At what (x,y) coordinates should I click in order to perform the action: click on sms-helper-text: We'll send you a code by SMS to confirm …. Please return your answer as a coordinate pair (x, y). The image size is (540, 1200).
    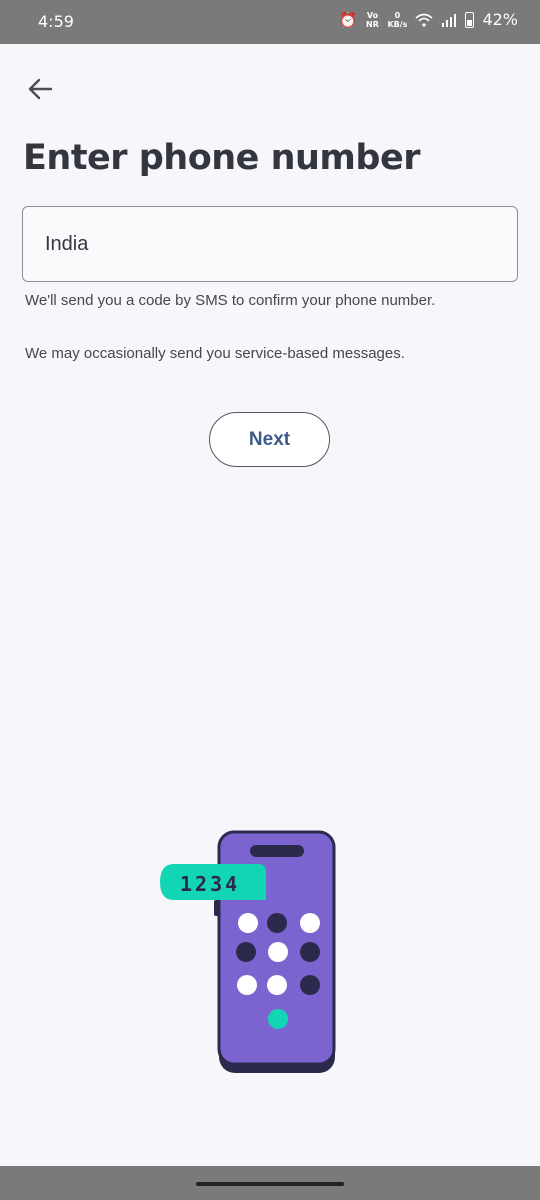
    Looking at the image, I should click on (230, 300).